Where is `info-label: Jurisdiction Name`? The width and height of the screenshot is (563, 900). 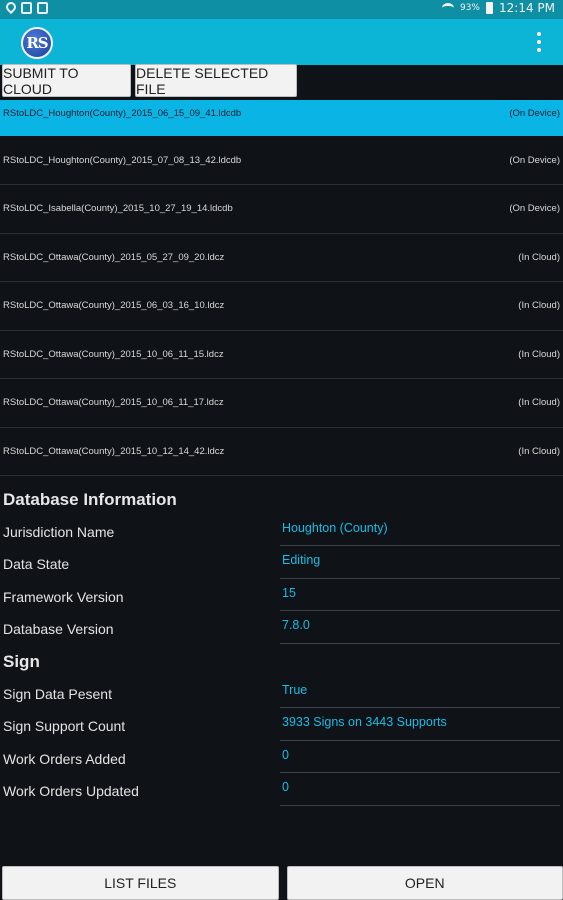 info-label: Jurisdiction Name is located at coordinates (59, 532).